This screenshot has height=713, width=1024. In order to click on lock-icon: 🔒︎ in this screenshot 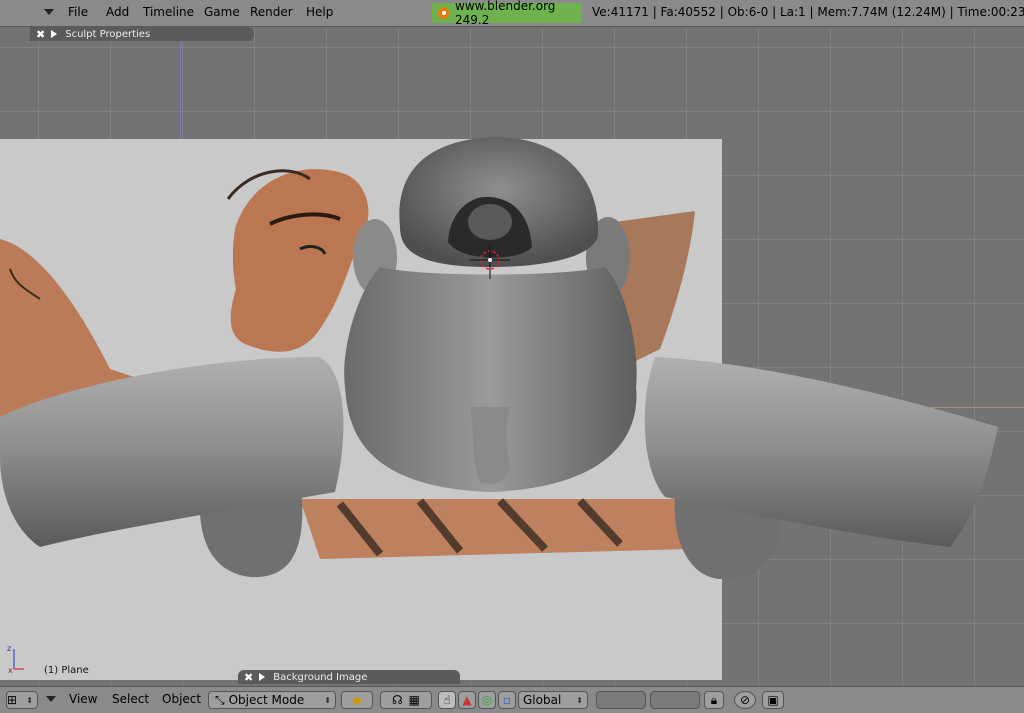, I will do `click(714, 699)`.